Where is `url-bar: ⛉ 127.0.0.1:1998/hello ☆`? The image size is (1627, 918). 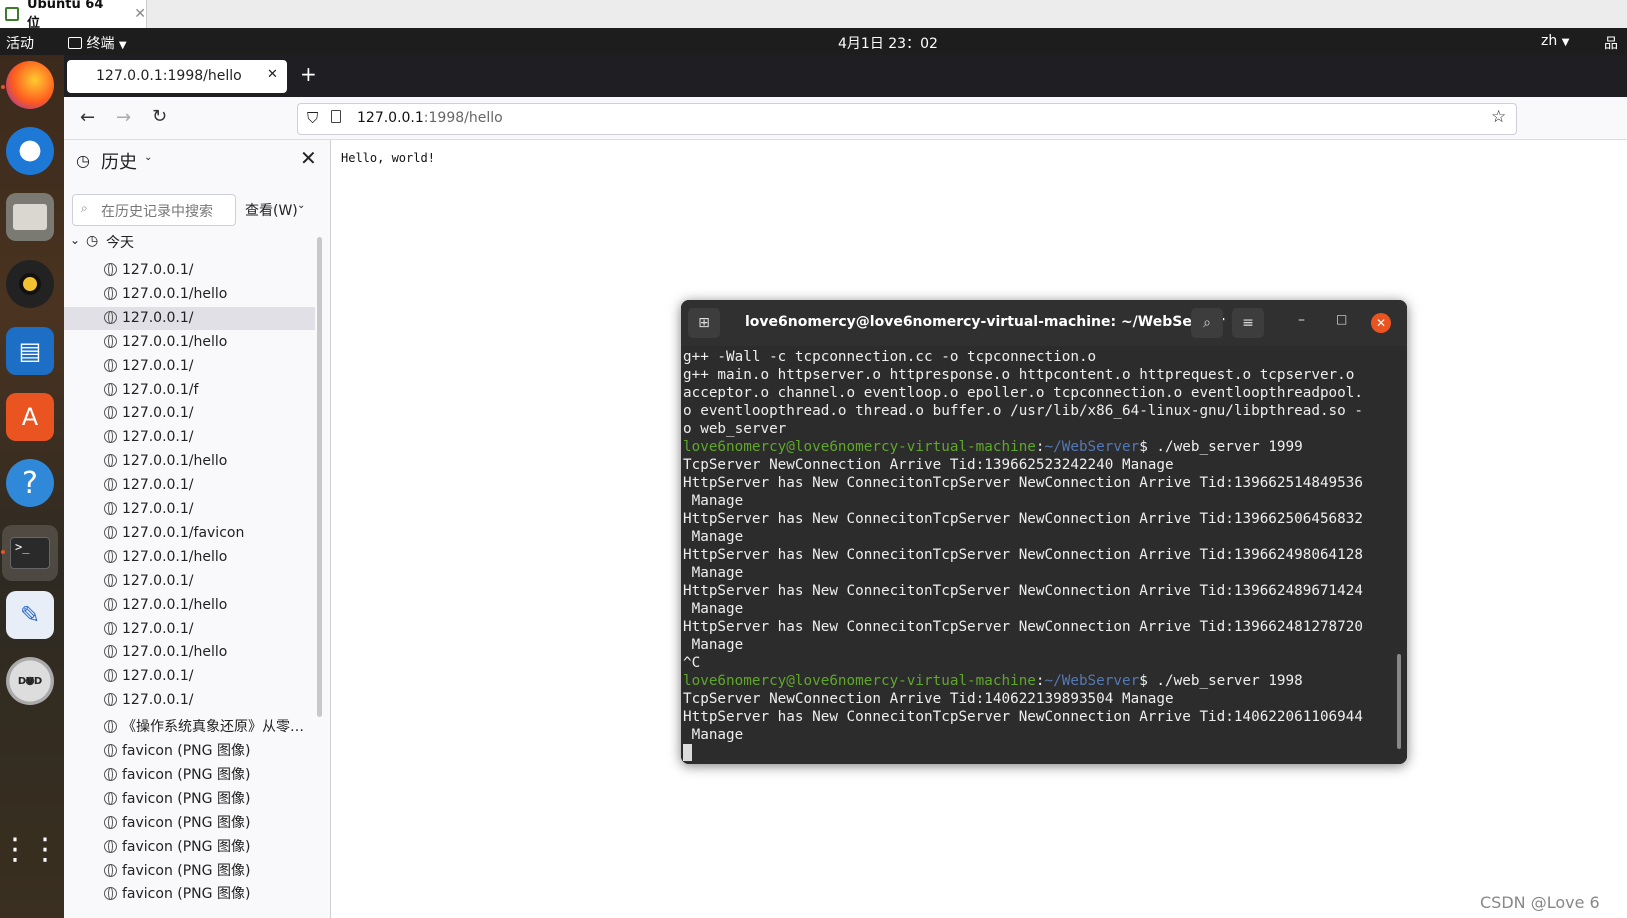
url-bar: ⛉ 127.0.0.1:1998/hello ☆ is located at coordinates (907, 119).